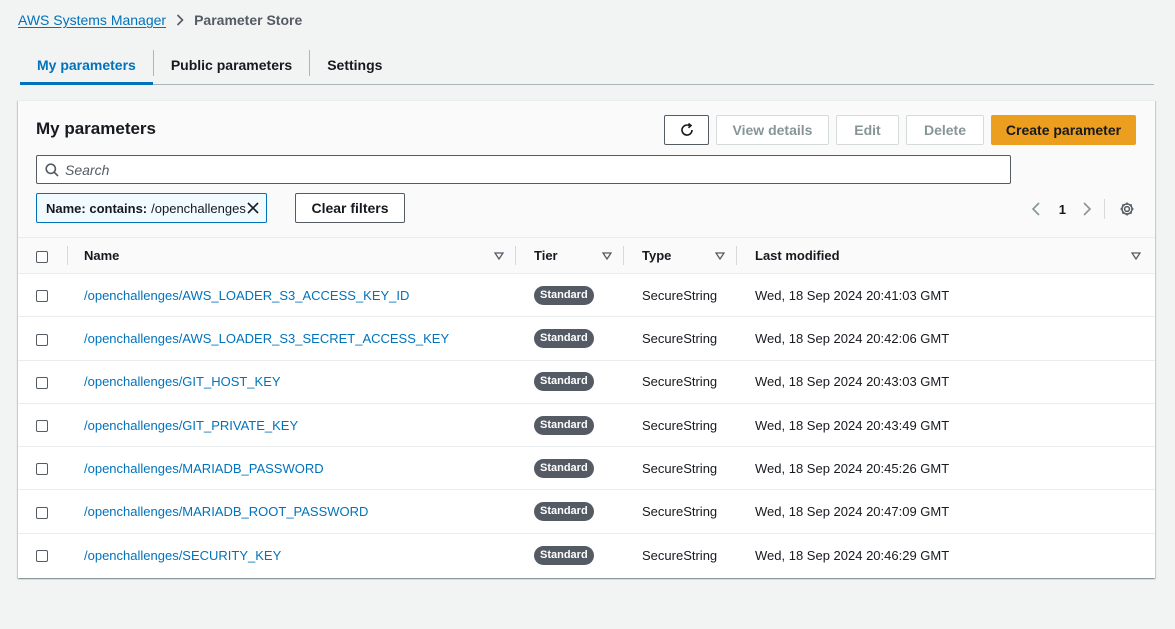 The image size is (1175, 629). What do you see at coordinates (852, 425) in the screenshot?
I see `last-modified-cell: Wed, 18 Sep 2024 20:43:49 GMT` at bounding box center [852, 425].